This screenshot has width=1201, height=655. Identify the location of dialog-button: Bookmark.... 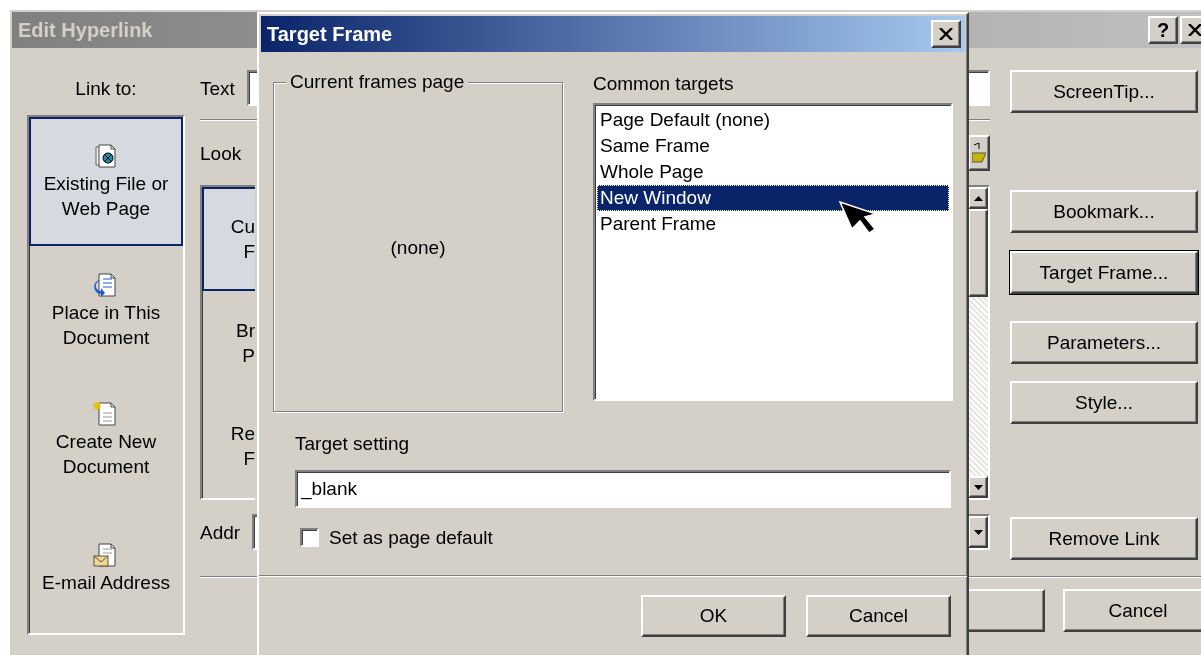
(1104, 211).